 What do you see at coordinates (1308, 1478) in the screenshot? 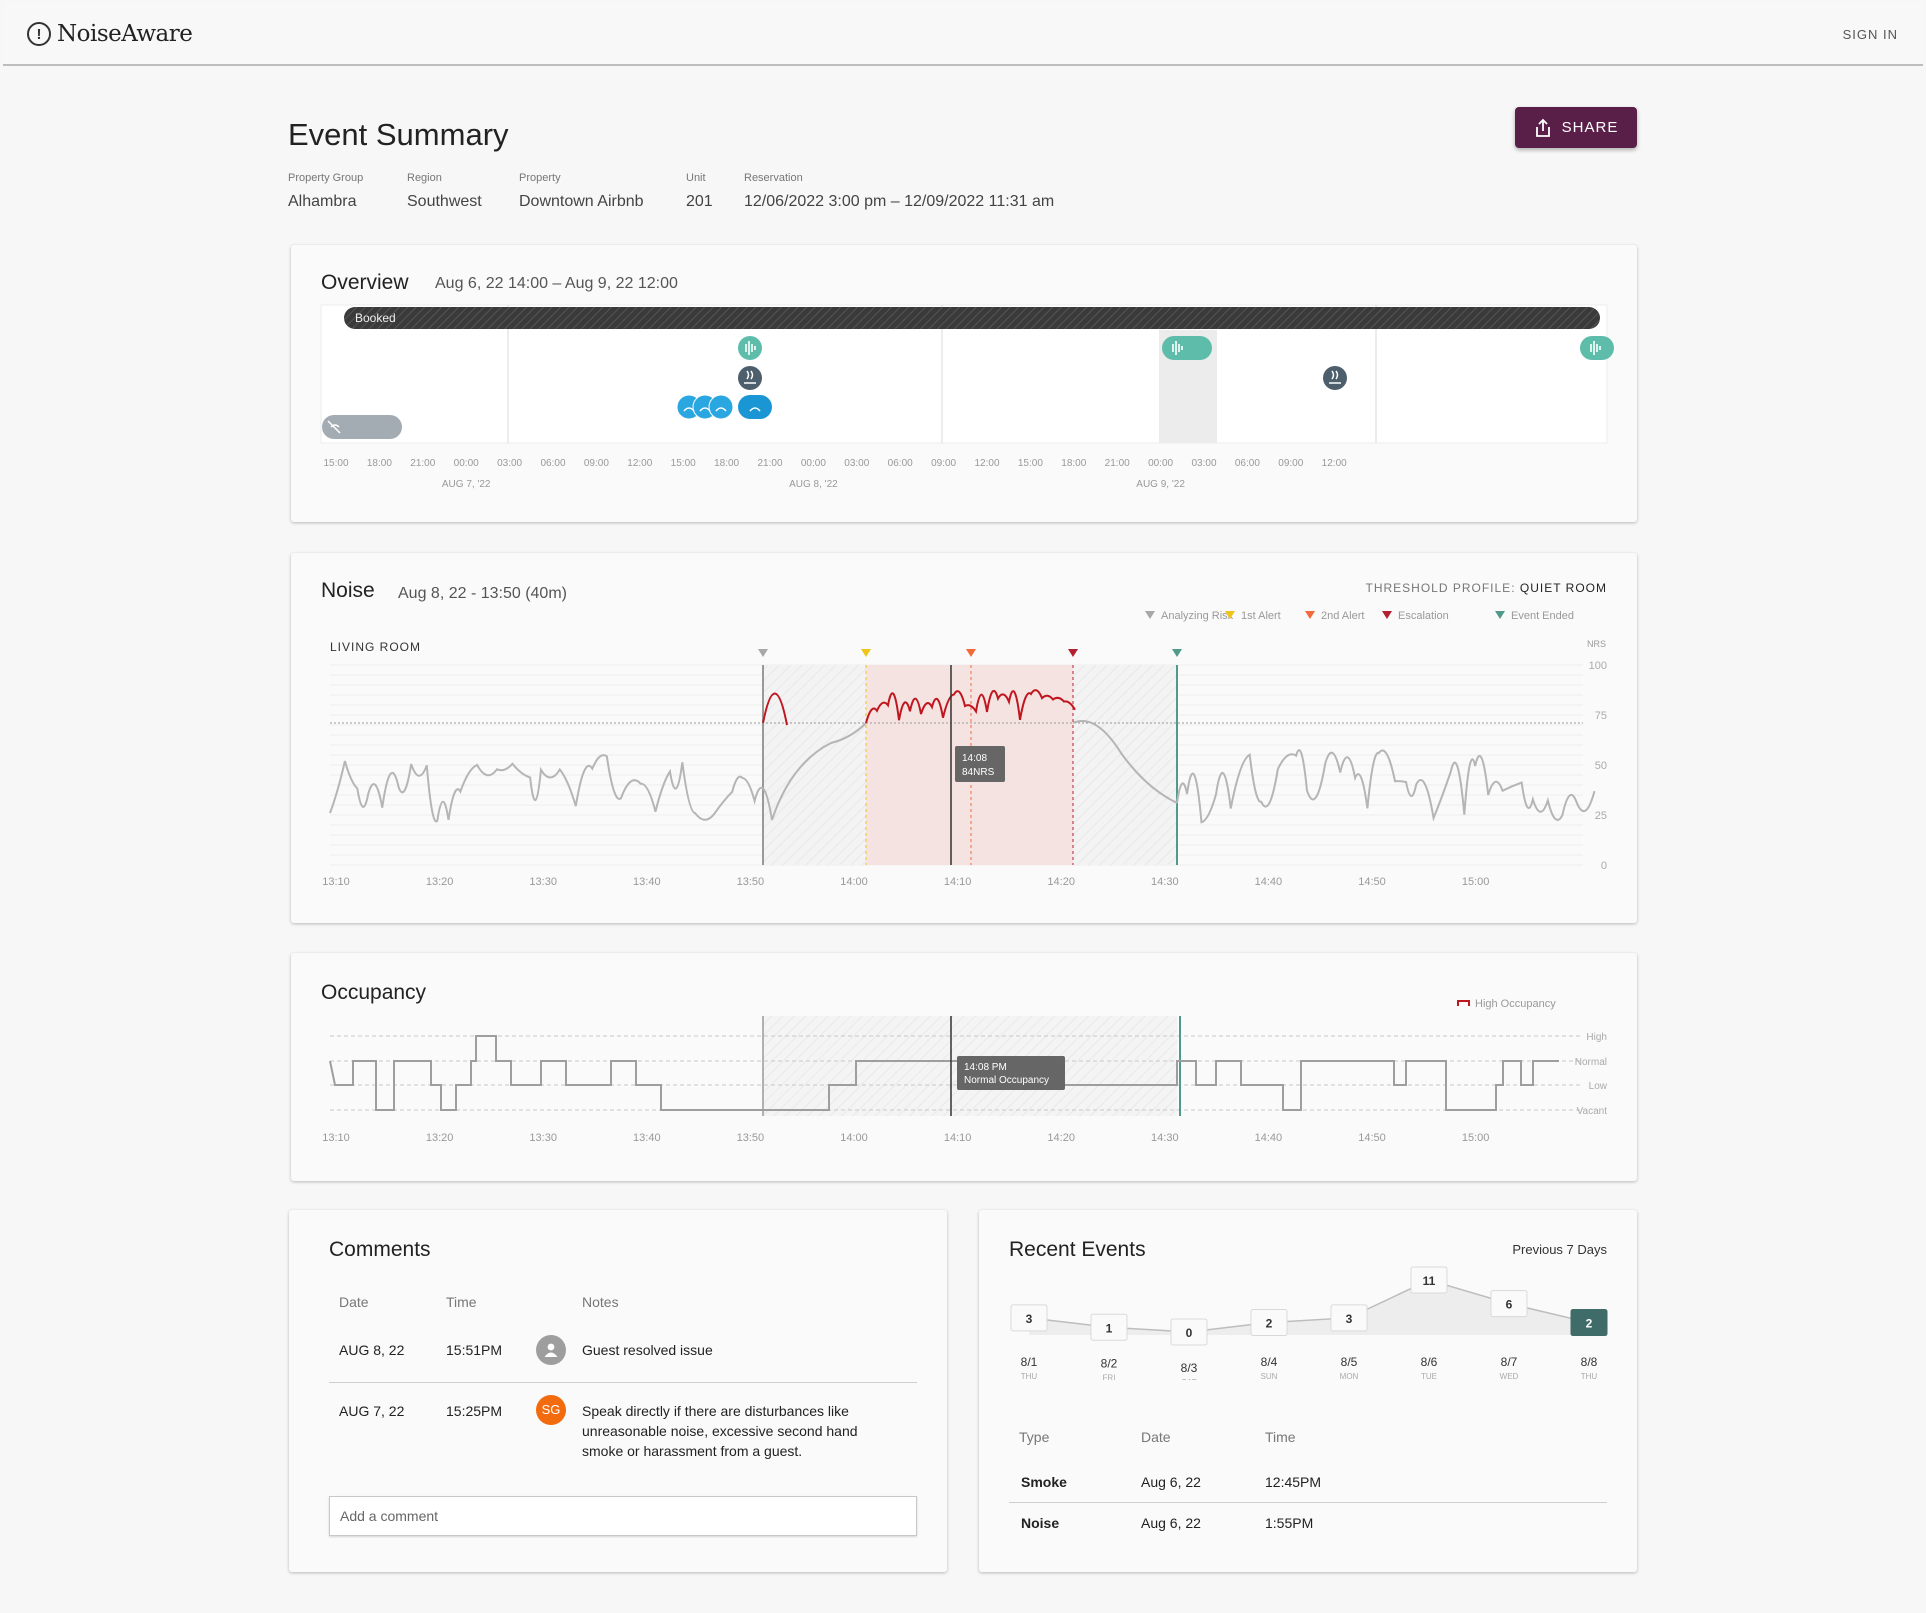
I see `recent-event-row: Smoke Aug 6, 22 12:45PM` at bounding box center [1308, 1478].